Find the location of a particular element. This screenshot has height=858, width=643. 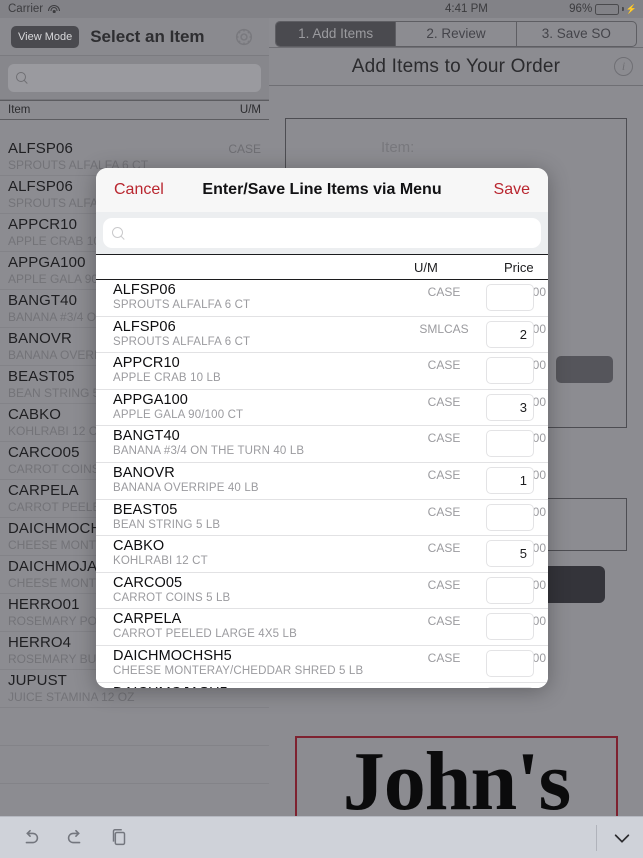

redo-icon is located at coordinates (75, 838).